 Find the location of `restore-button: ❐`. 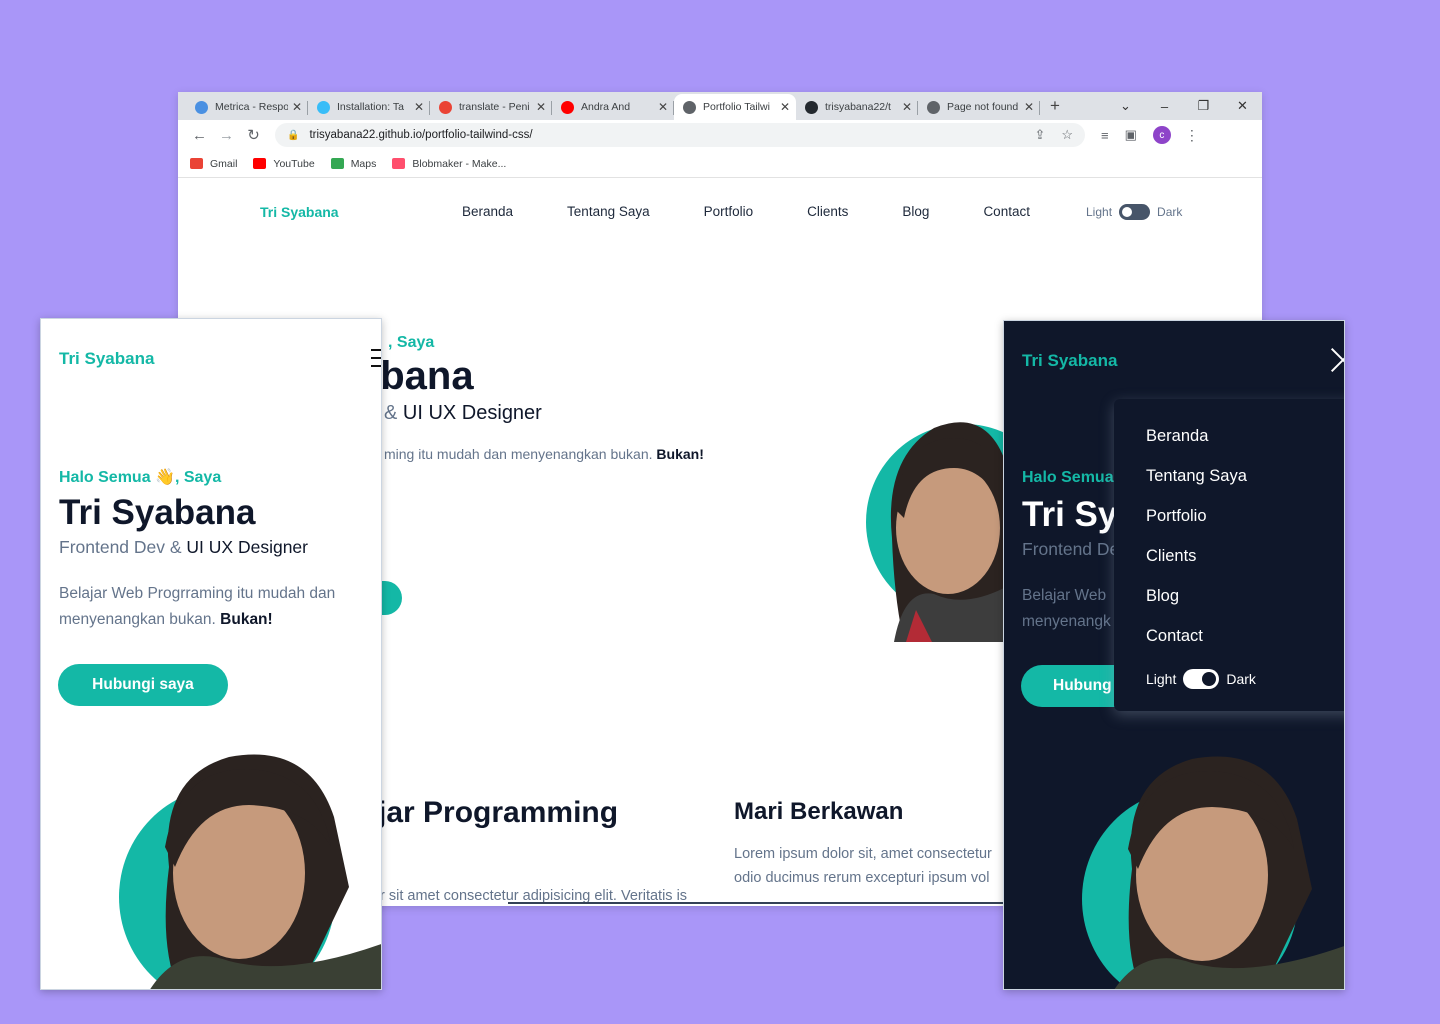

restore-button: ❐ is located at coordinates (1203, 106).